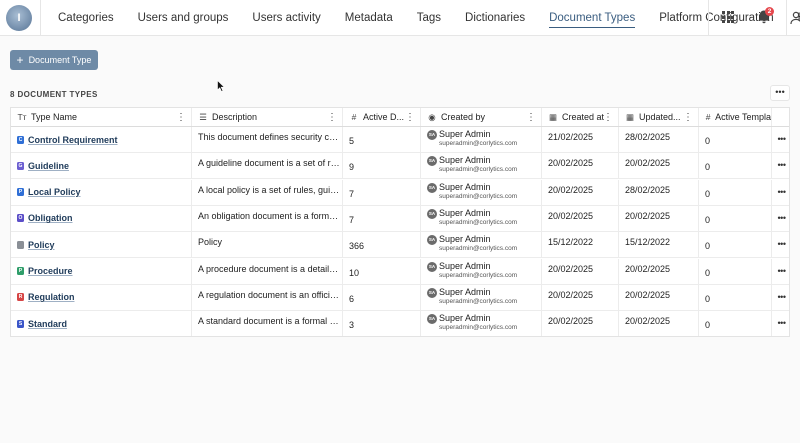  What do you see at coordinates (369, 18) in the screenshot?
I see `nav-item-metadata: Metadata` at bounding box center [369, 18].